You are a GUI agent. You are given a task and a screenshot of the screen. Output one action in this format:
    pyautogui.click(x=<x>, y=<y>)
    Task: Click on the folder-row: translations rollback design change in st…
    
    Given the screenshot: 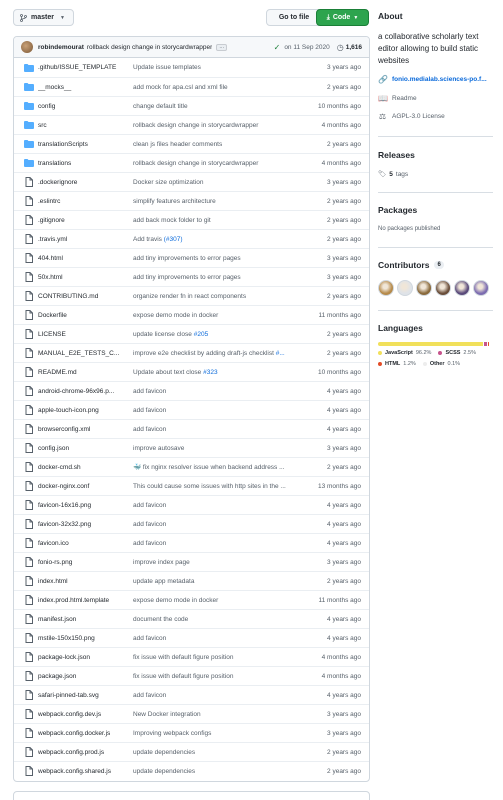 What is the action you would take?
    pyautogui.click(x=191, y=162)
    